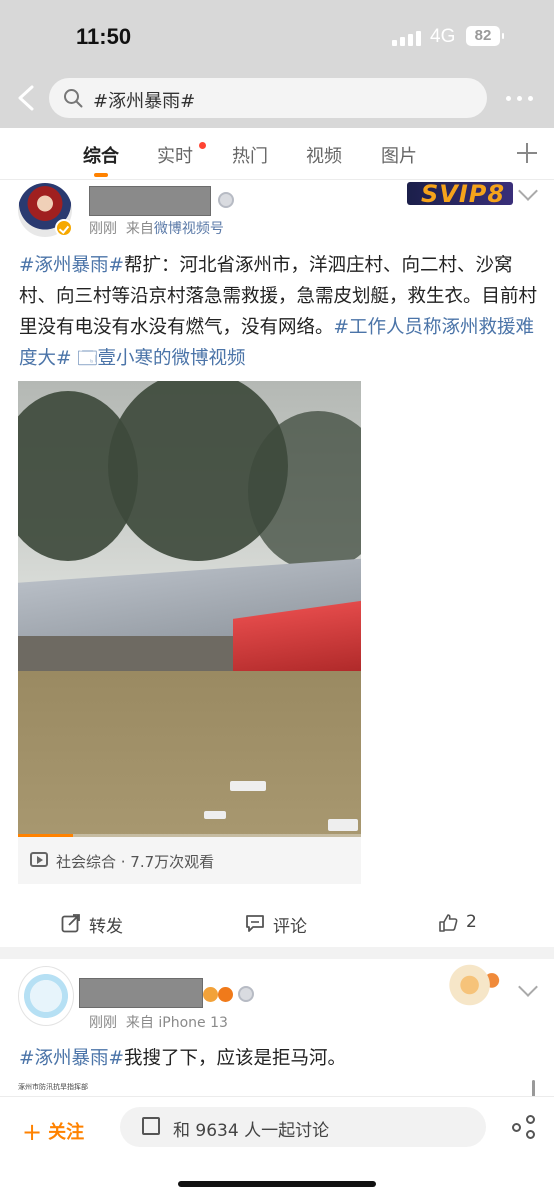 The height and width of the screenshot is (1200, 554). I want to click on video-source-link: 🗔壹小寒的微博视频, so click(161, 358).